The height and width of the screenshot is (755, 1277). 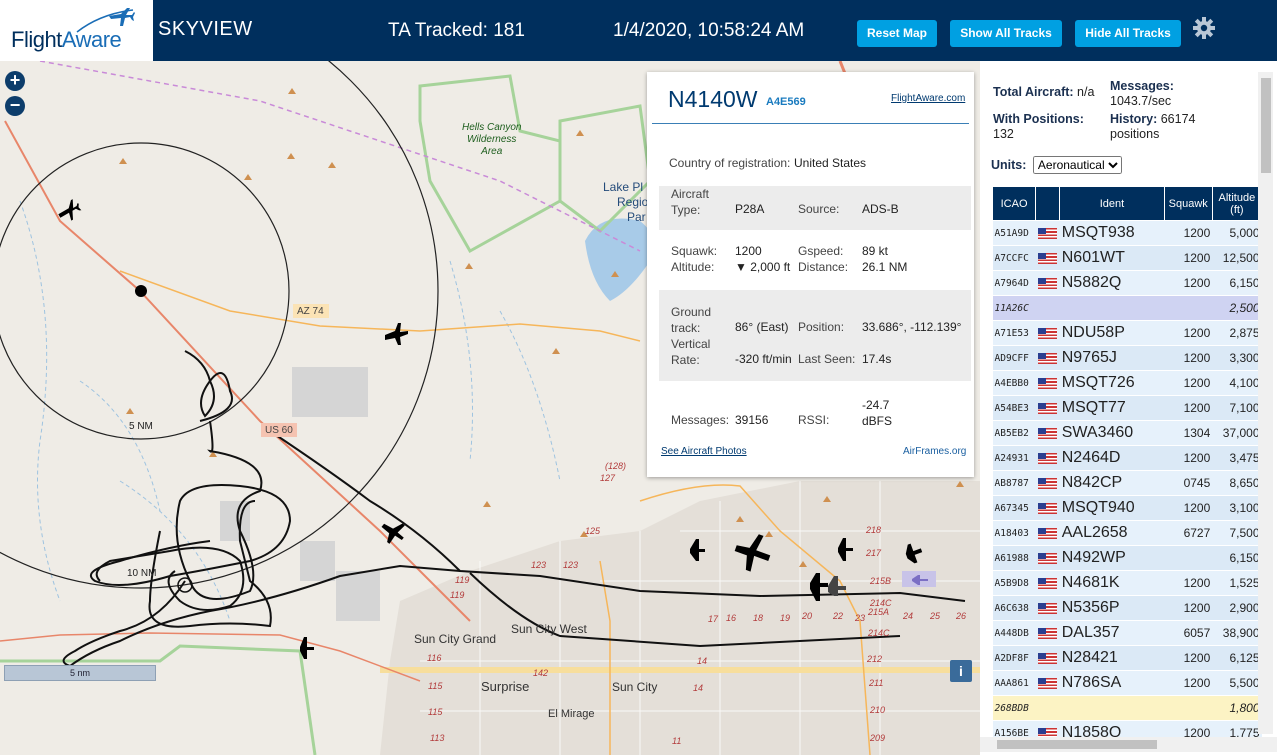 I want to click on table-row: A51A9D MSQT938 1200 5,000, so click(x=1127, y=233).